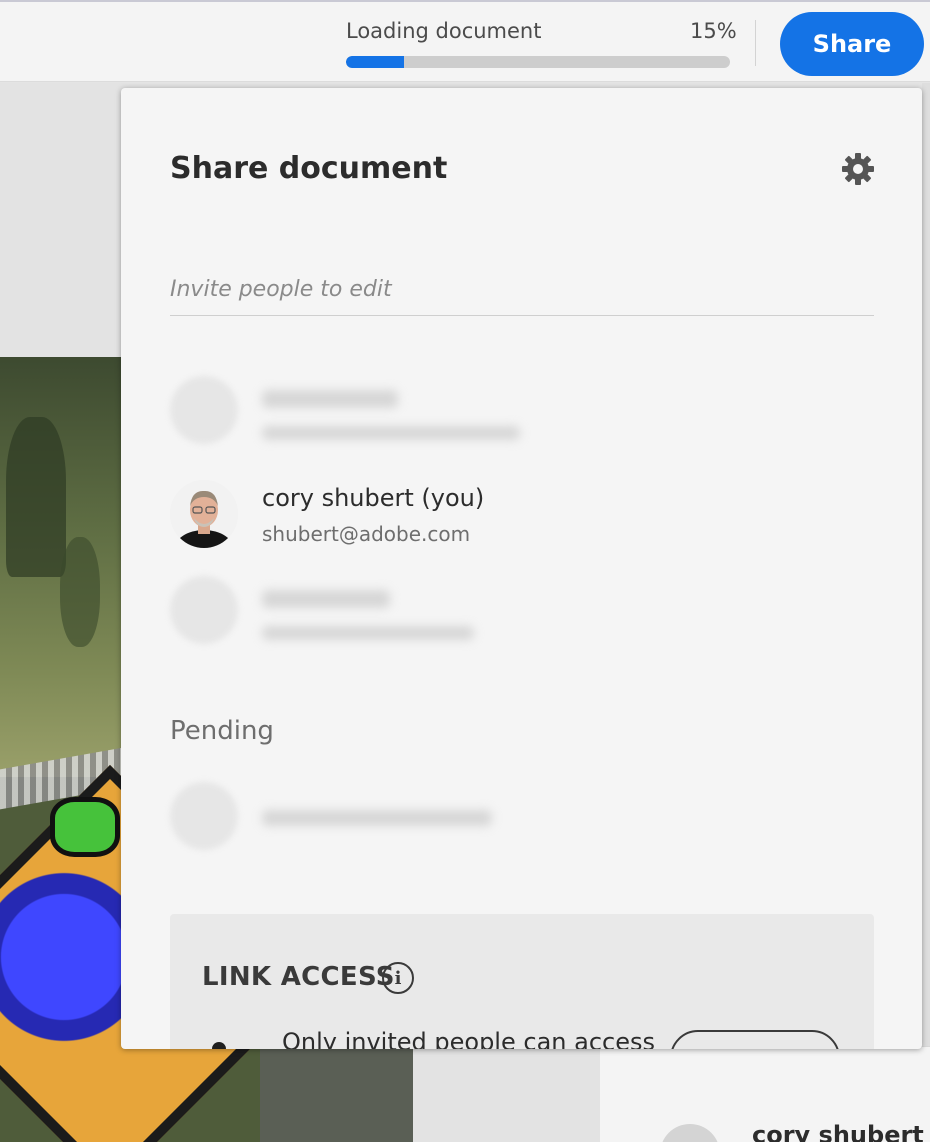 This screenshot has width=930, height=1142. What do you see at coordinates (755, 43) in the screenshot?
I see `toolbar-divider` at bounding box center [755, 43].